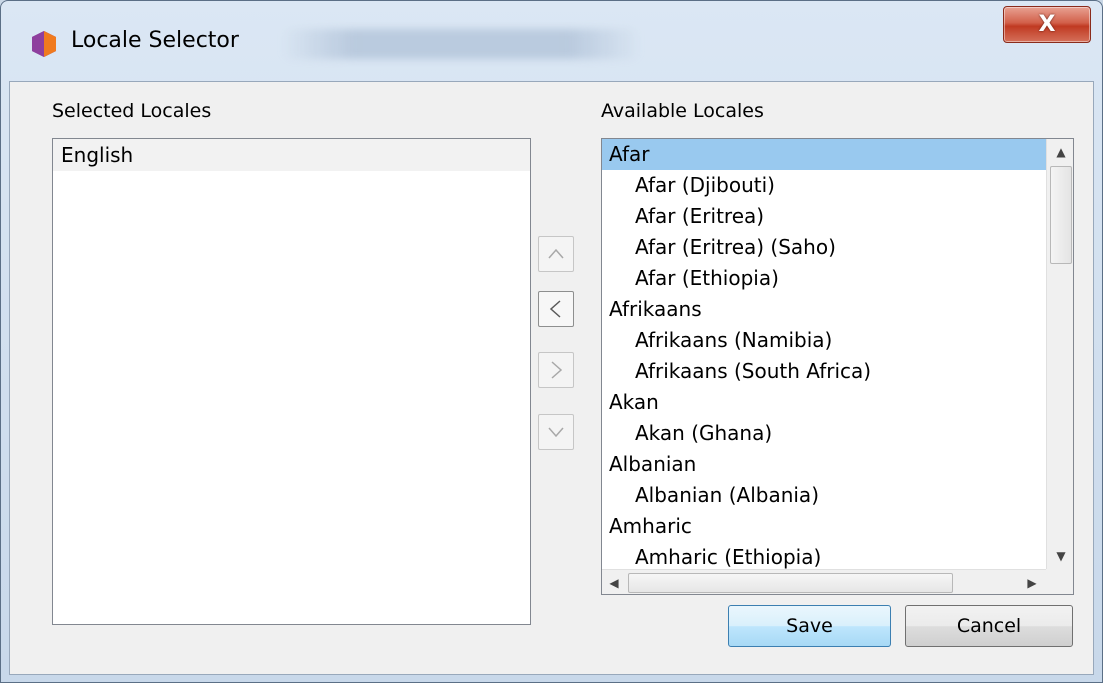 This screenshot has width=1103, height=683. Describe the element at coordinates (809, 626) in the screenshot. I see `save-button: Save` at that location.